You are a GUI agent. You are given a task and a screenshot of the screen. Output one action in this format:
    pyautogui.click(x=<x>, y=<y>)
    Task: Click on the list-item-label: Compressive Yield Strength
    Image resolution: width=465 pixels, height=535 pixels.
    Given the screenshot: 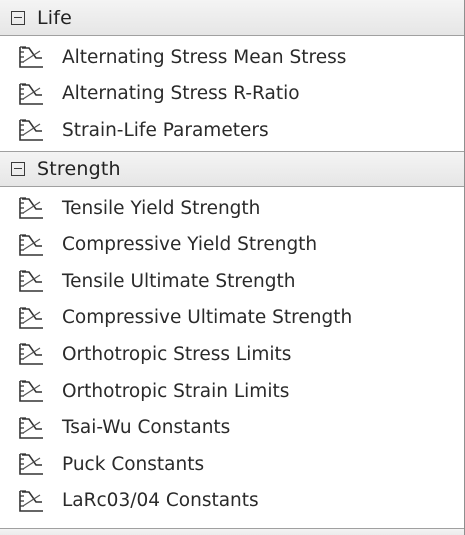 What is the action you would take?
    pyautogui.click(x=190, y=245)
    